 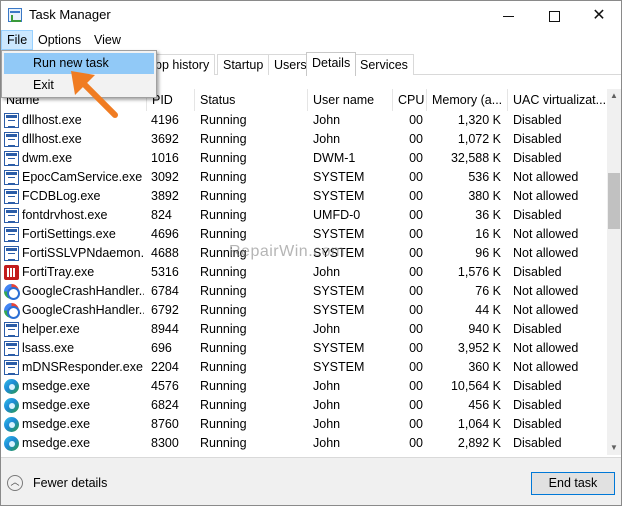 What do you see at coordinates (311, 15) in the screenshot?
I see `title-bar: Task Manager ✕` at bounding box center [311, 15].